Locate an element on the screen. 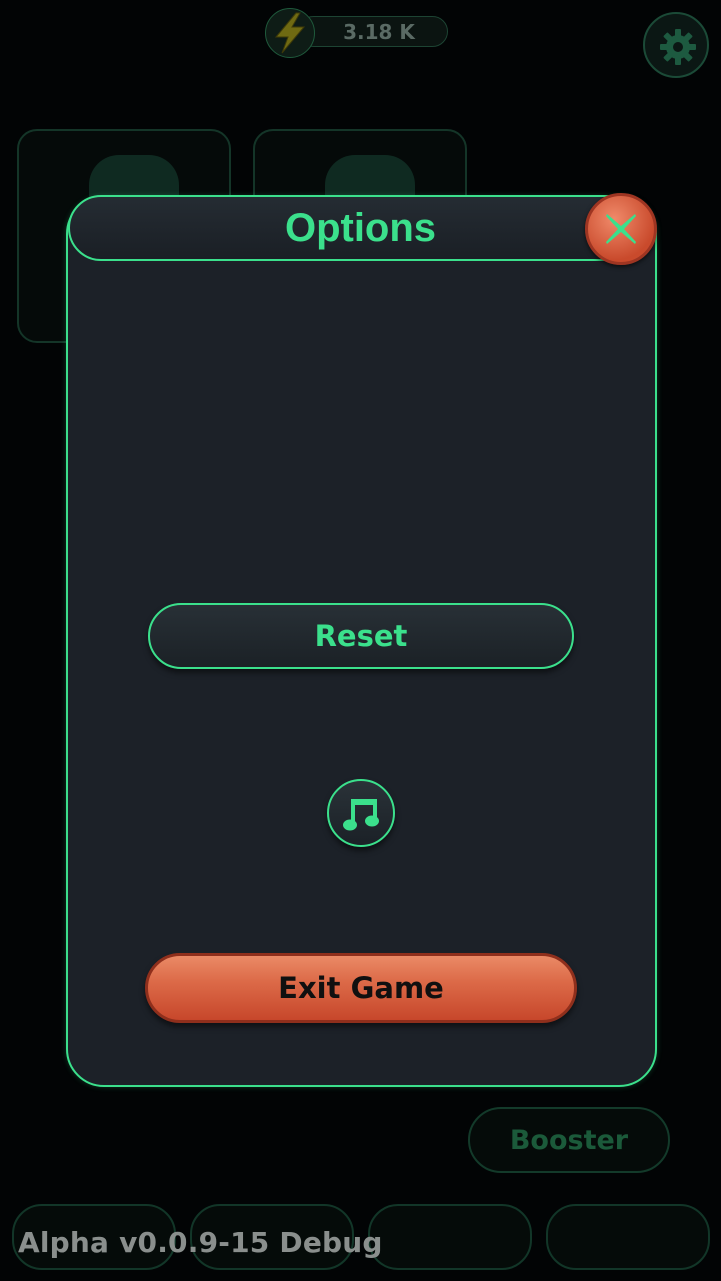 This screenshot has width=721, height=1281. booster-label: Booster is located at coordinates (569, 1140).